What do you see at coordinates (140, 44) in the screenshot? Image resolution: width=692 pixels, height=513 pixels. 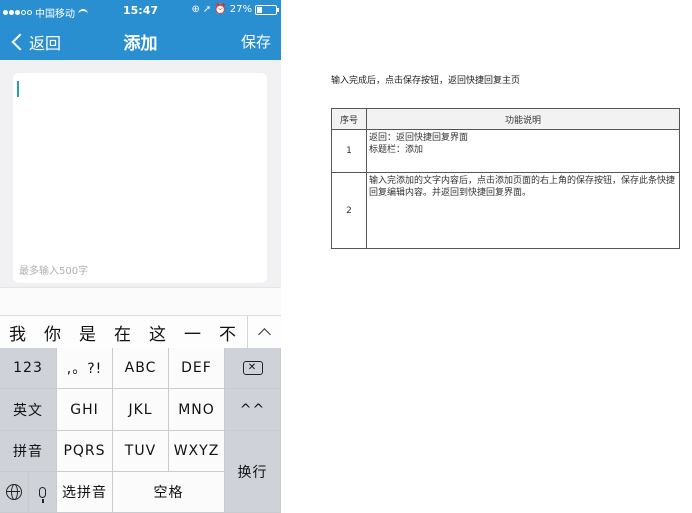 I see `page-title: 添加` at bounding box center [140, 44].